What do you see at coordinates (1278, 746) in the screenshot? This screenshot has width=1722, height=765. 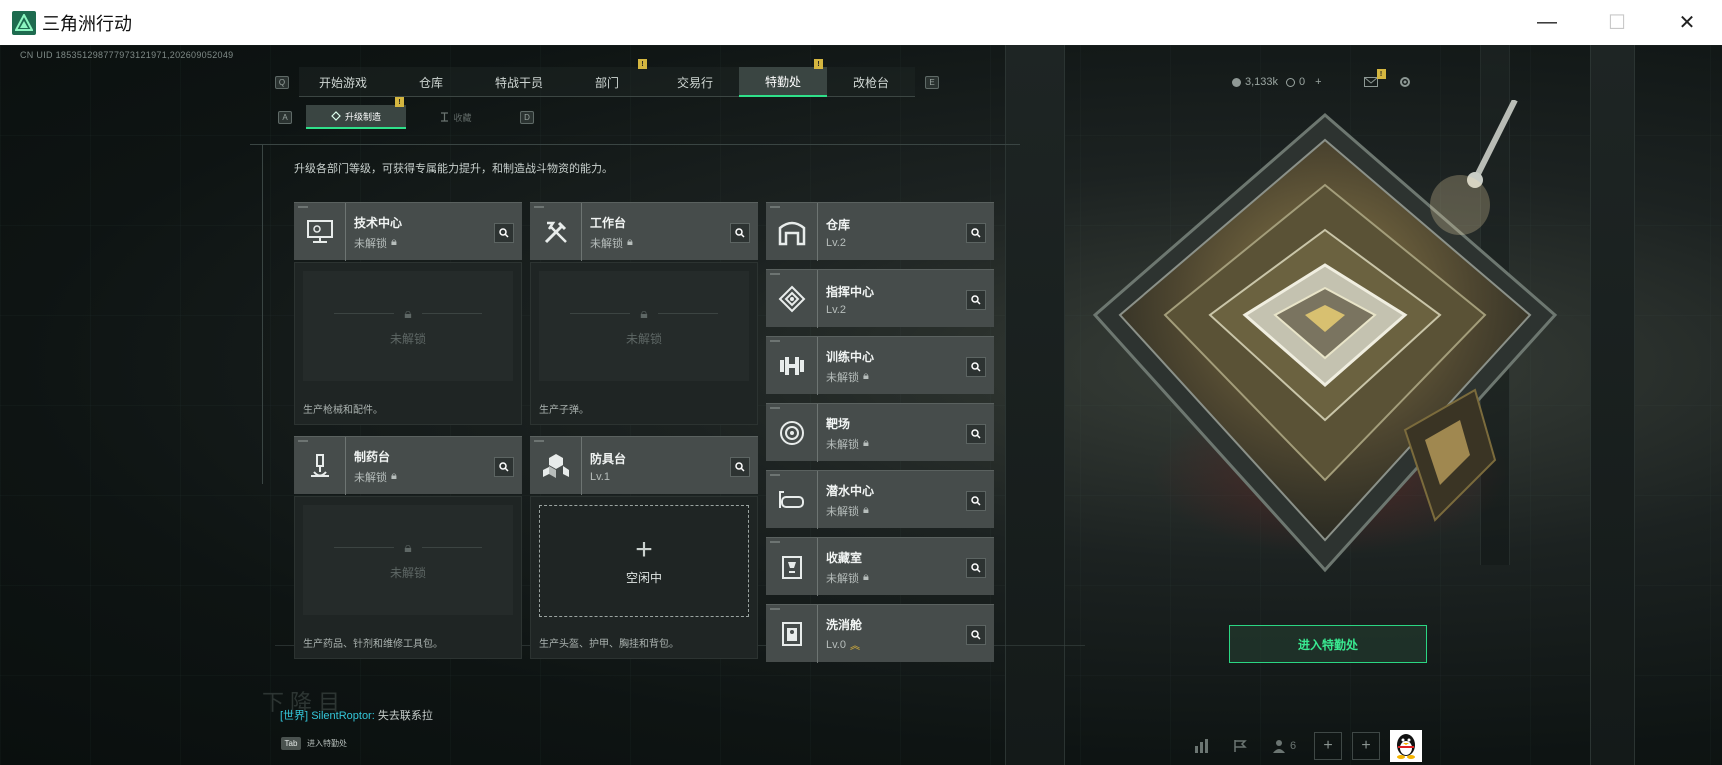 I see `friends-icon` at bounding box center [1278, 746].